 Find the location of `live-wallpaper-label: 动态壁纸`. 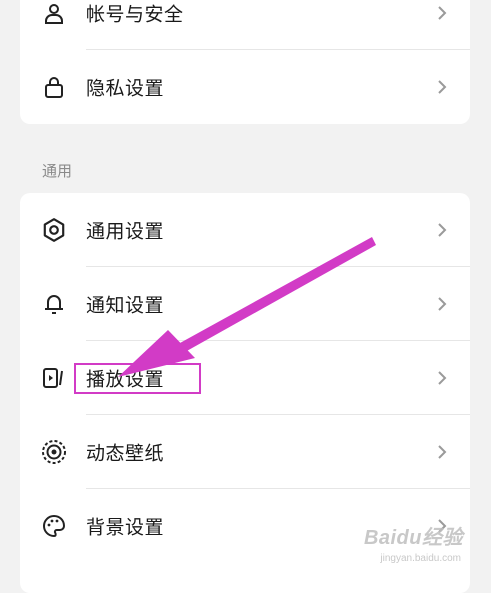

live-wallpaper-label: 动态壁纸 is located at coordinates (125, 453).